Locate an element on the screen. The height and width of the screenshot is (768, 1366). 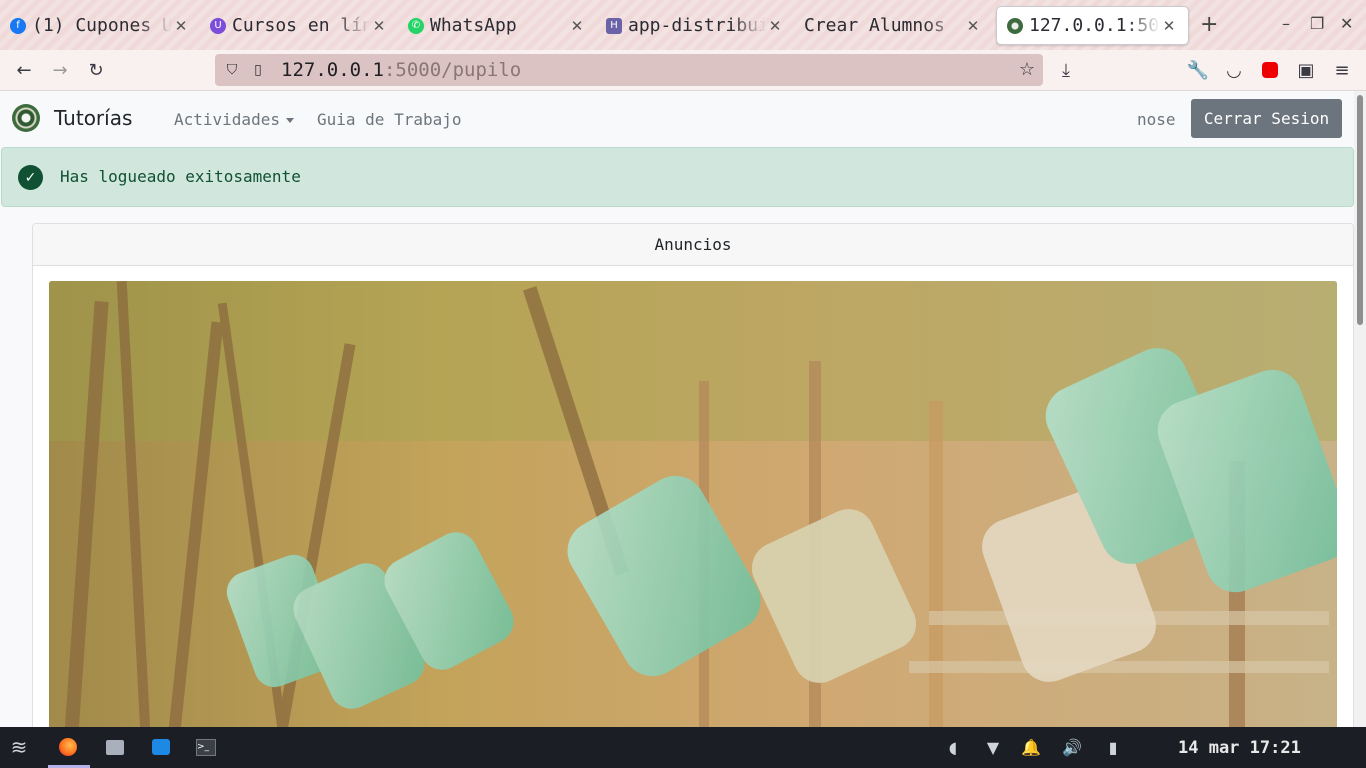
extension-icon: ▣ is located at coordinates (1306, 70).